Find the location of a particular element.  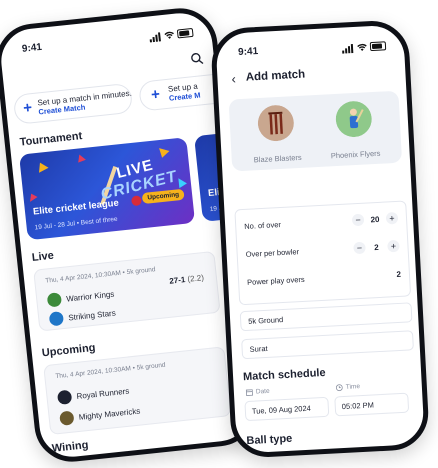

search-icon is located at coordinates (196, 58).